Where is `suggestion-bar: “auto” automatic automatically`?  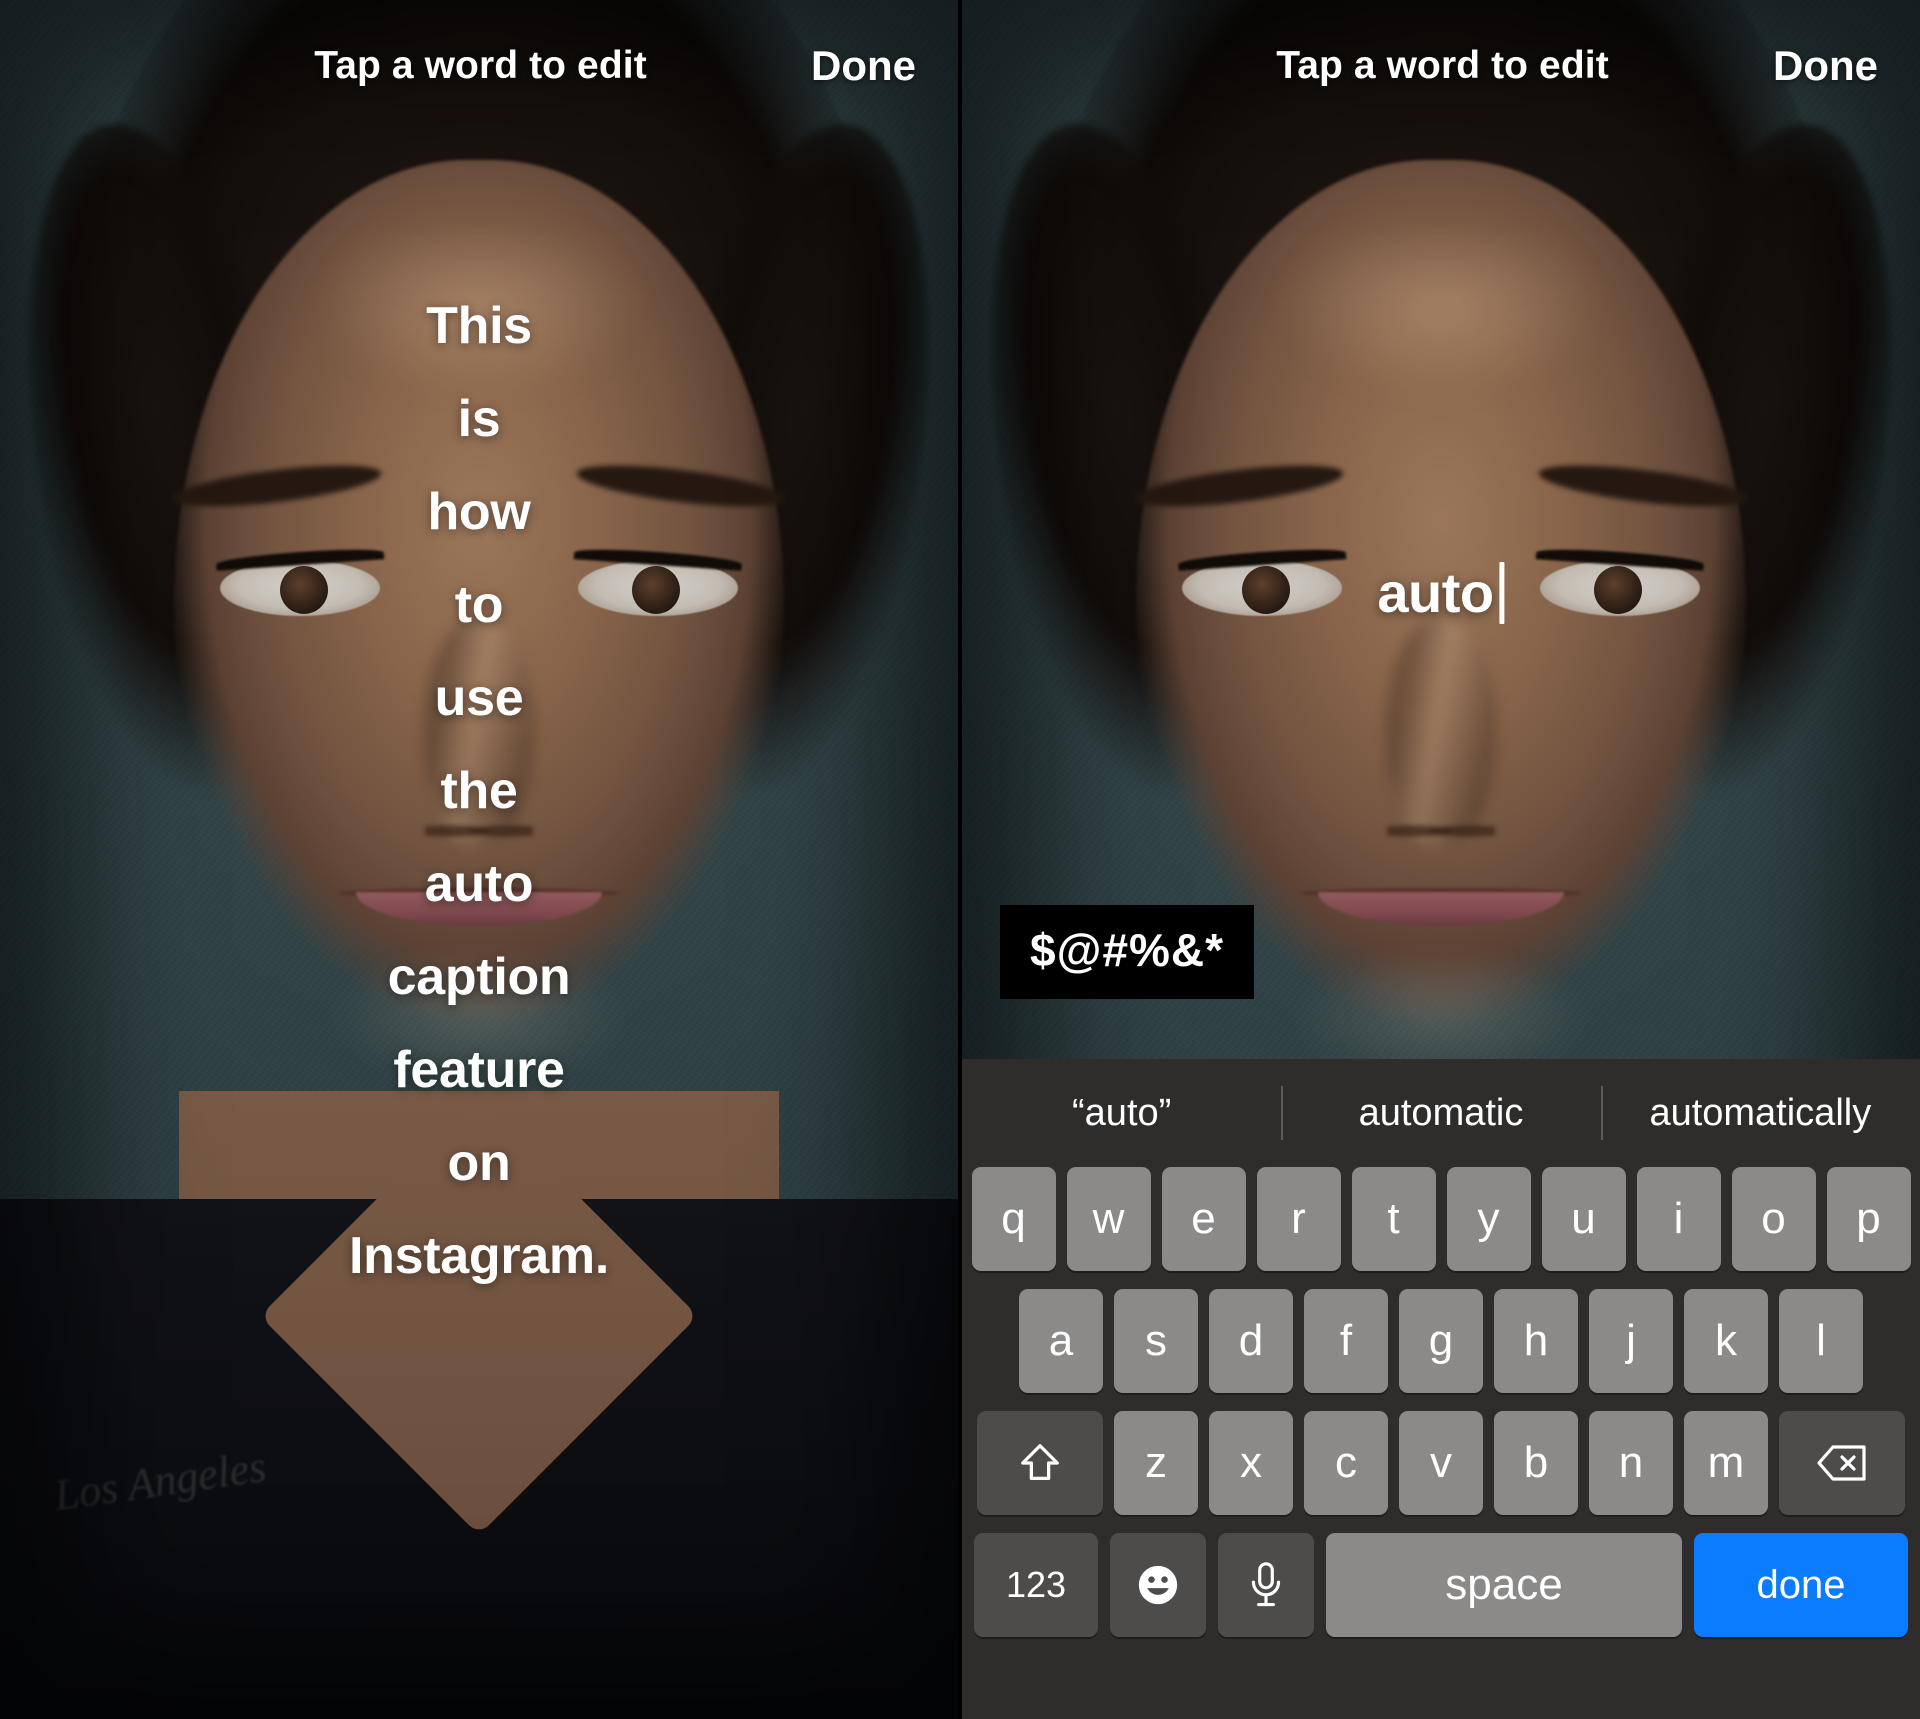 suggestion-bar: “auto” automatic automatically is located at coordinates (1441, 1113).